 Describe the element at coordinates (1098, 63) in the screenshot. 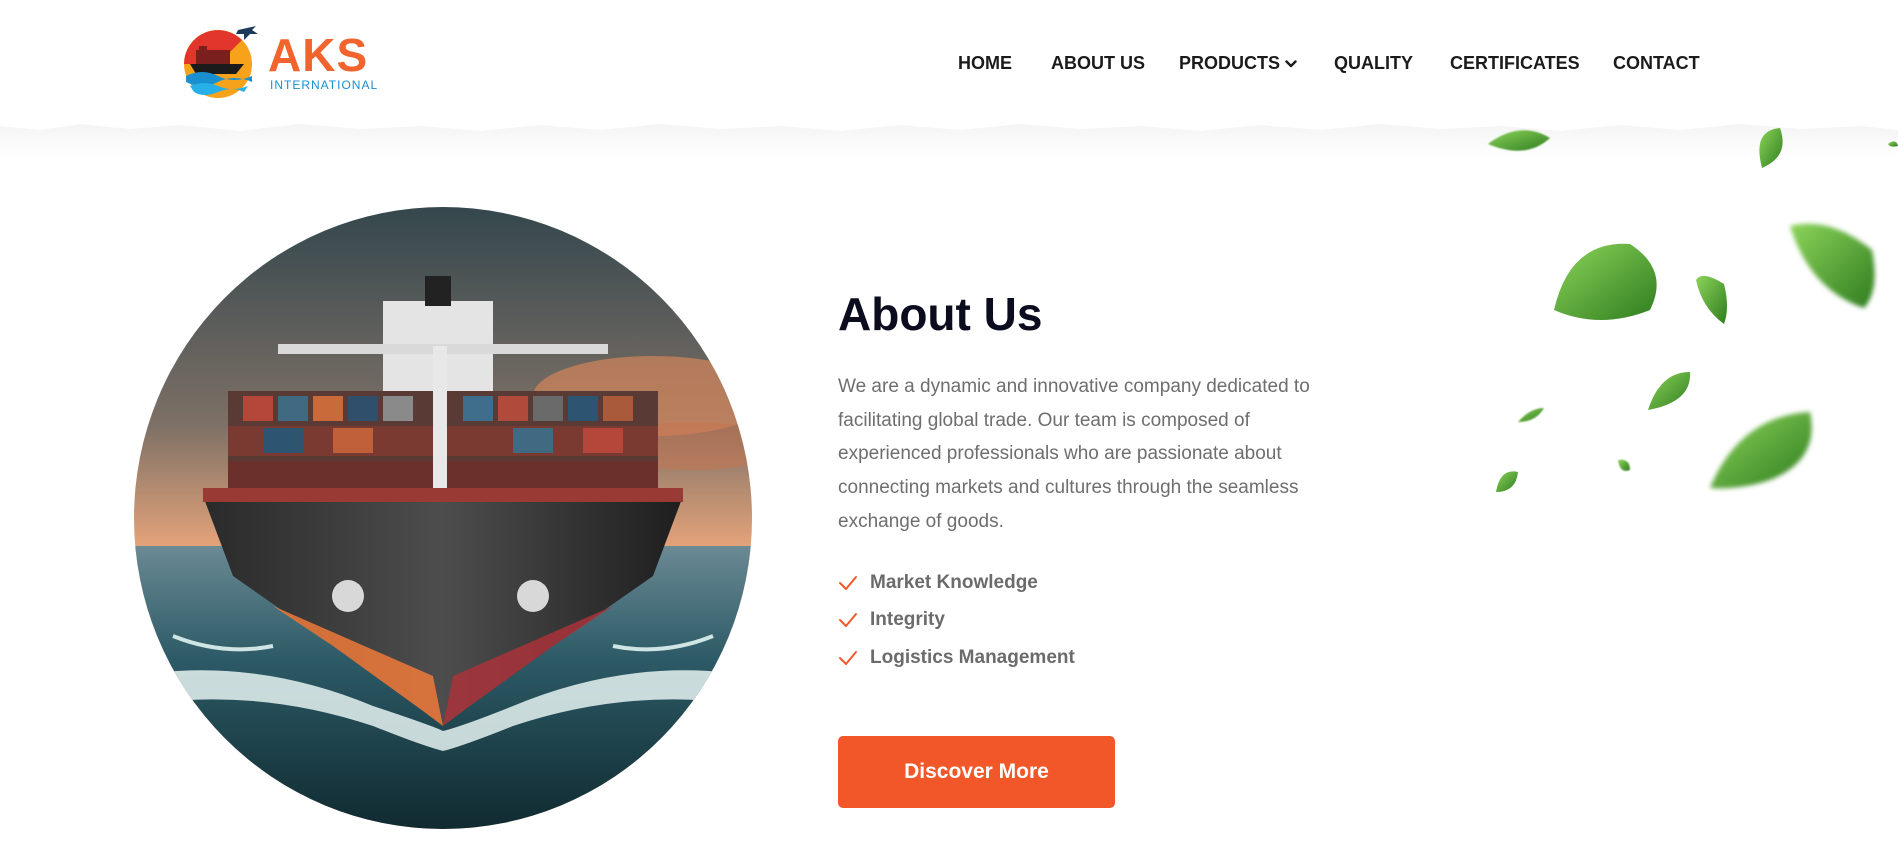

I see `nav-about-us: ABOUT US` at that location.